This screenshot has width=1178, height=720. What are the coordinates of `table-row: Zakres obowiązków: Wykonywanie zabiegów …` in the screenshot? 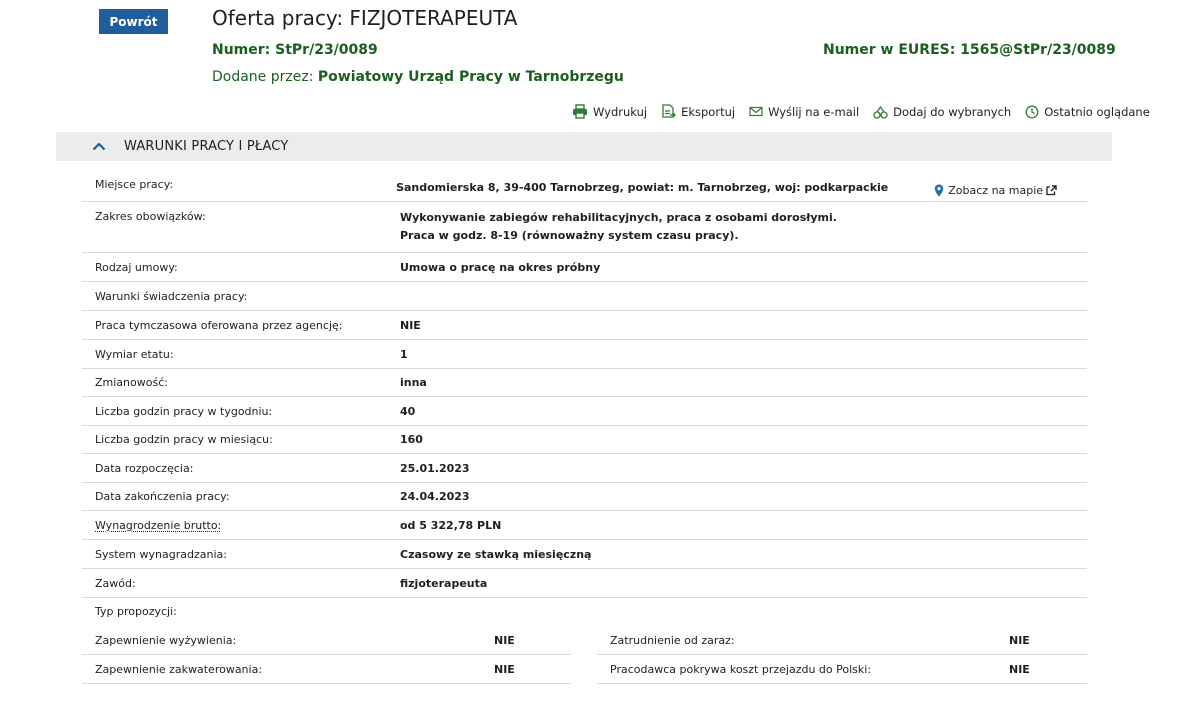 It's located at (584, 227).